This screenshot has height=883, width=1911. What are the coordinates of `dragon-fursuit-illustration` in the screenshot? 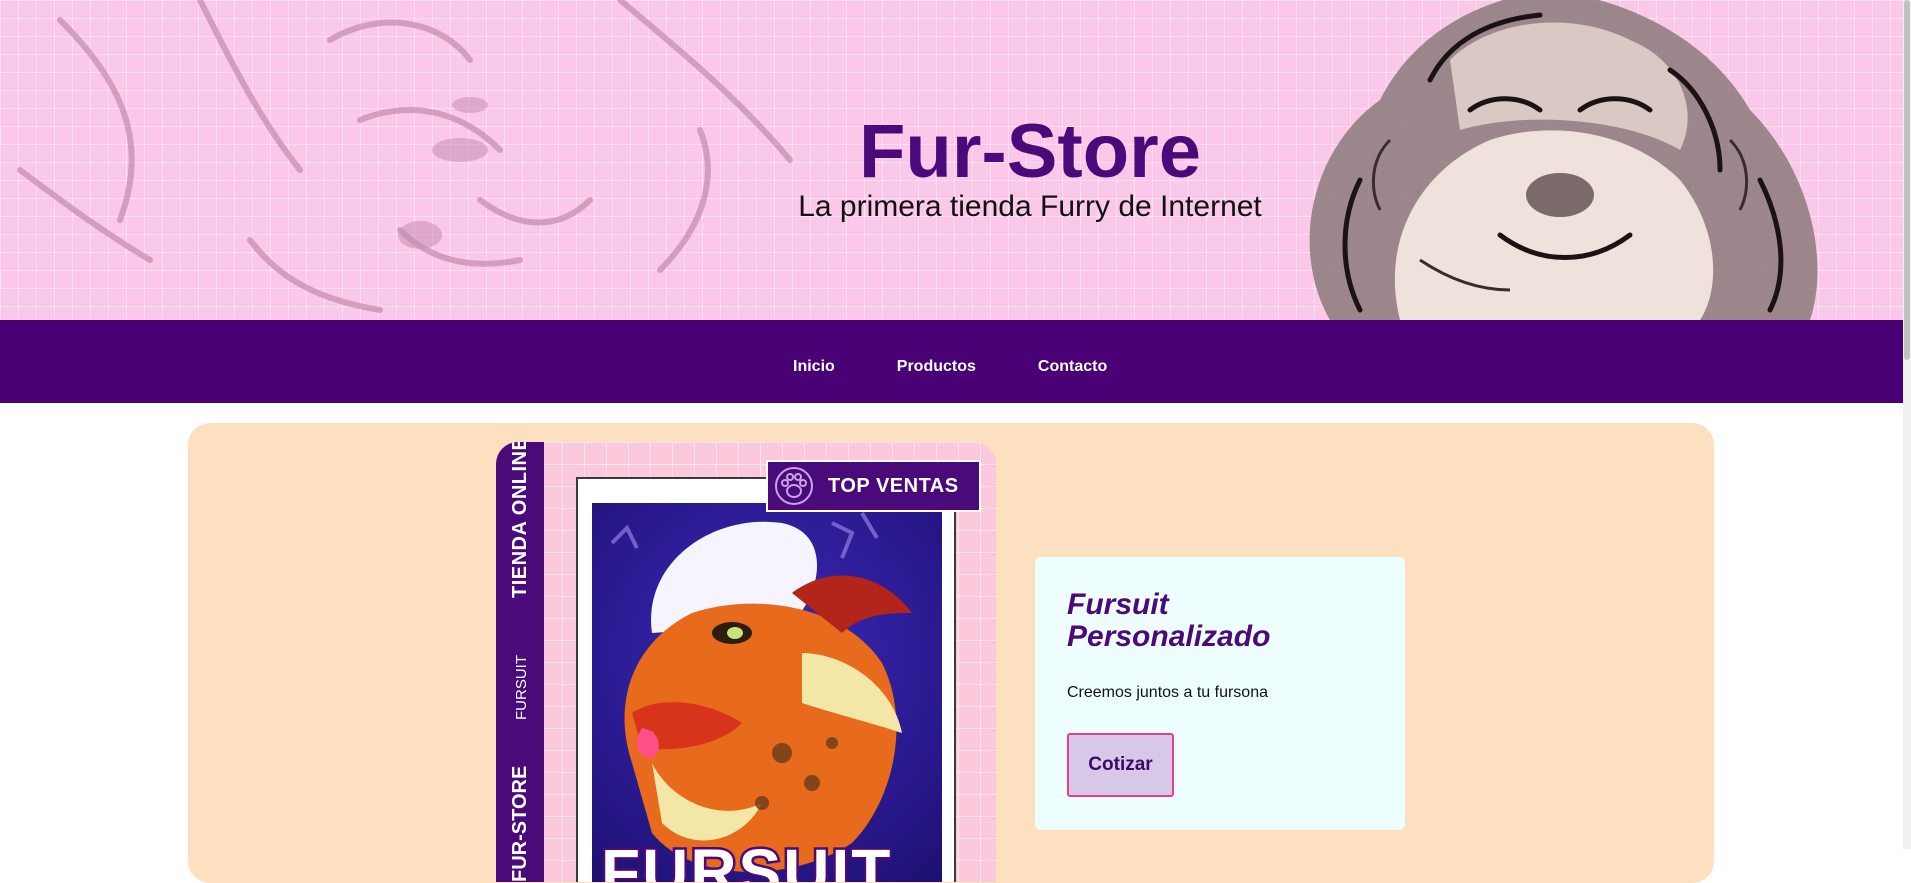 It's located at (761, 691).